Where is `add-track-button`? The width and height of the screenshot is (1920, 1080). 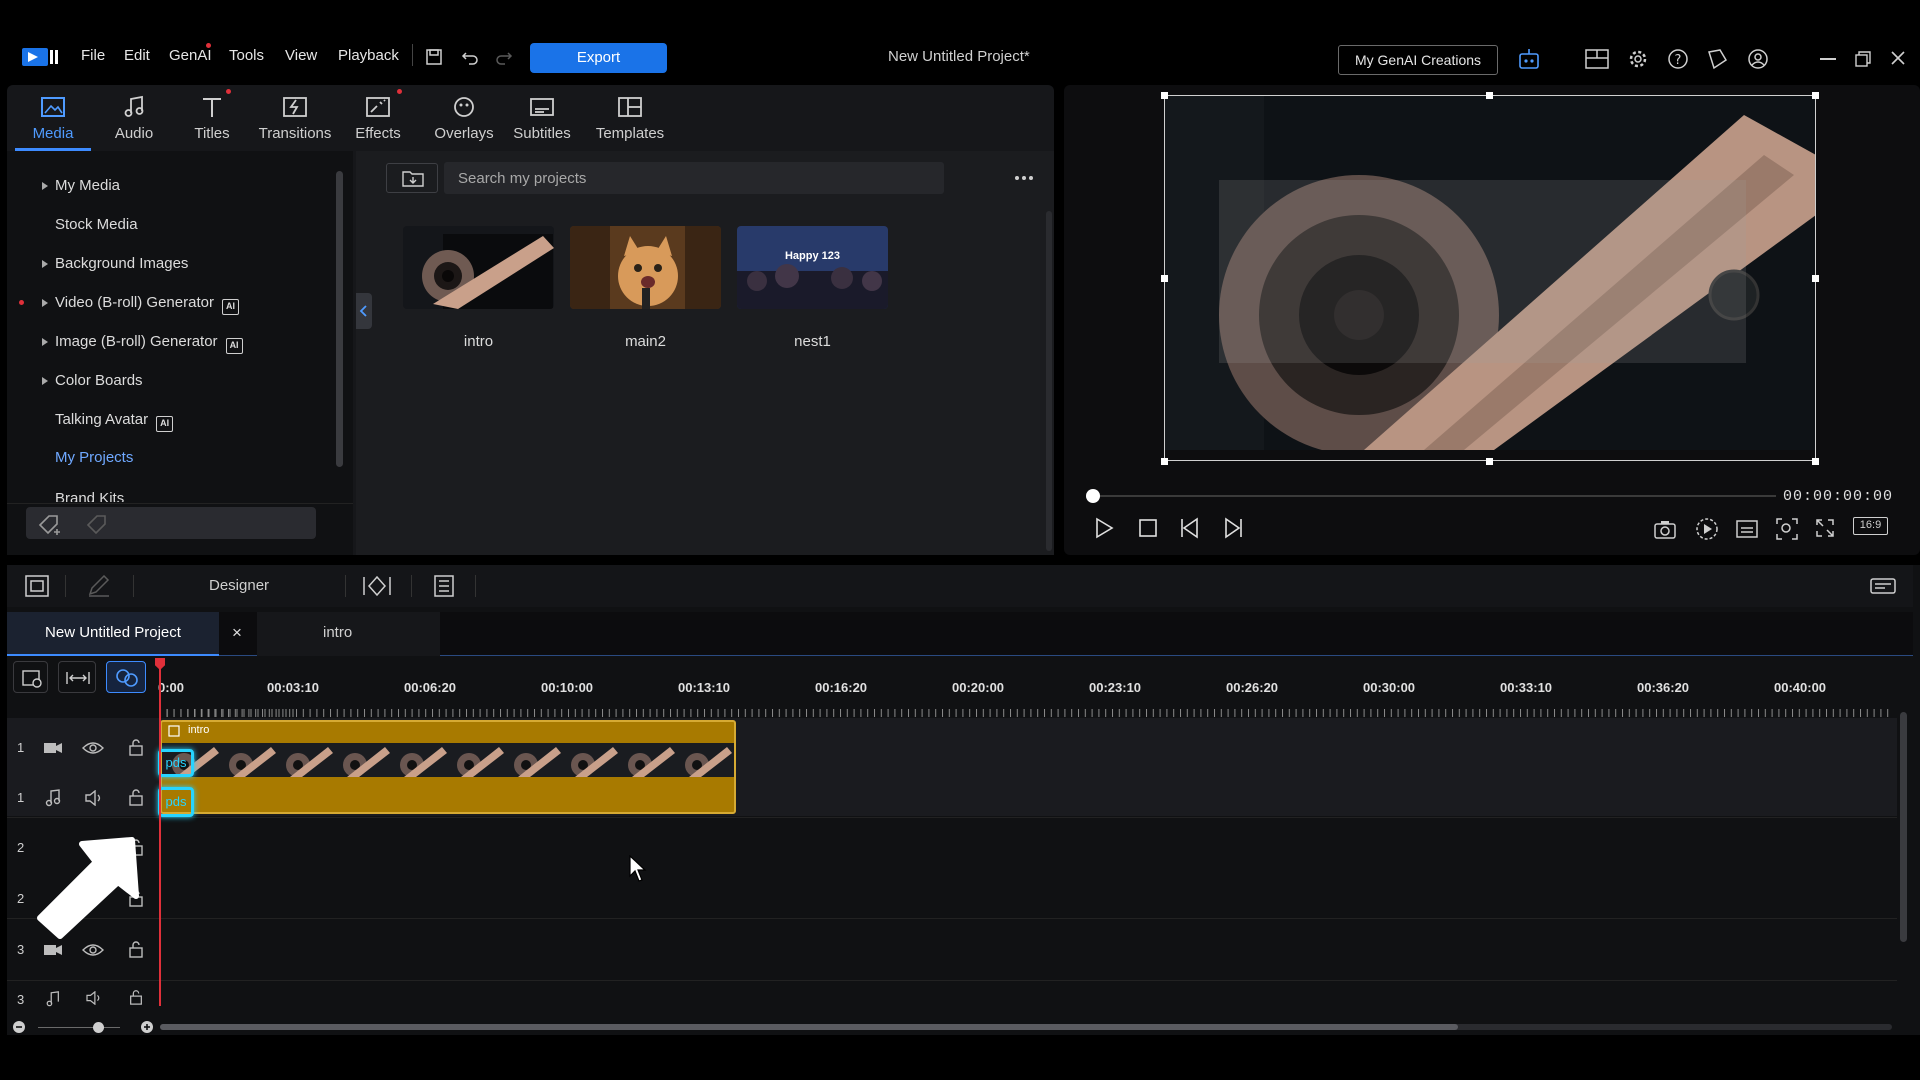
add-track-button is located at coordinates (30, 677).